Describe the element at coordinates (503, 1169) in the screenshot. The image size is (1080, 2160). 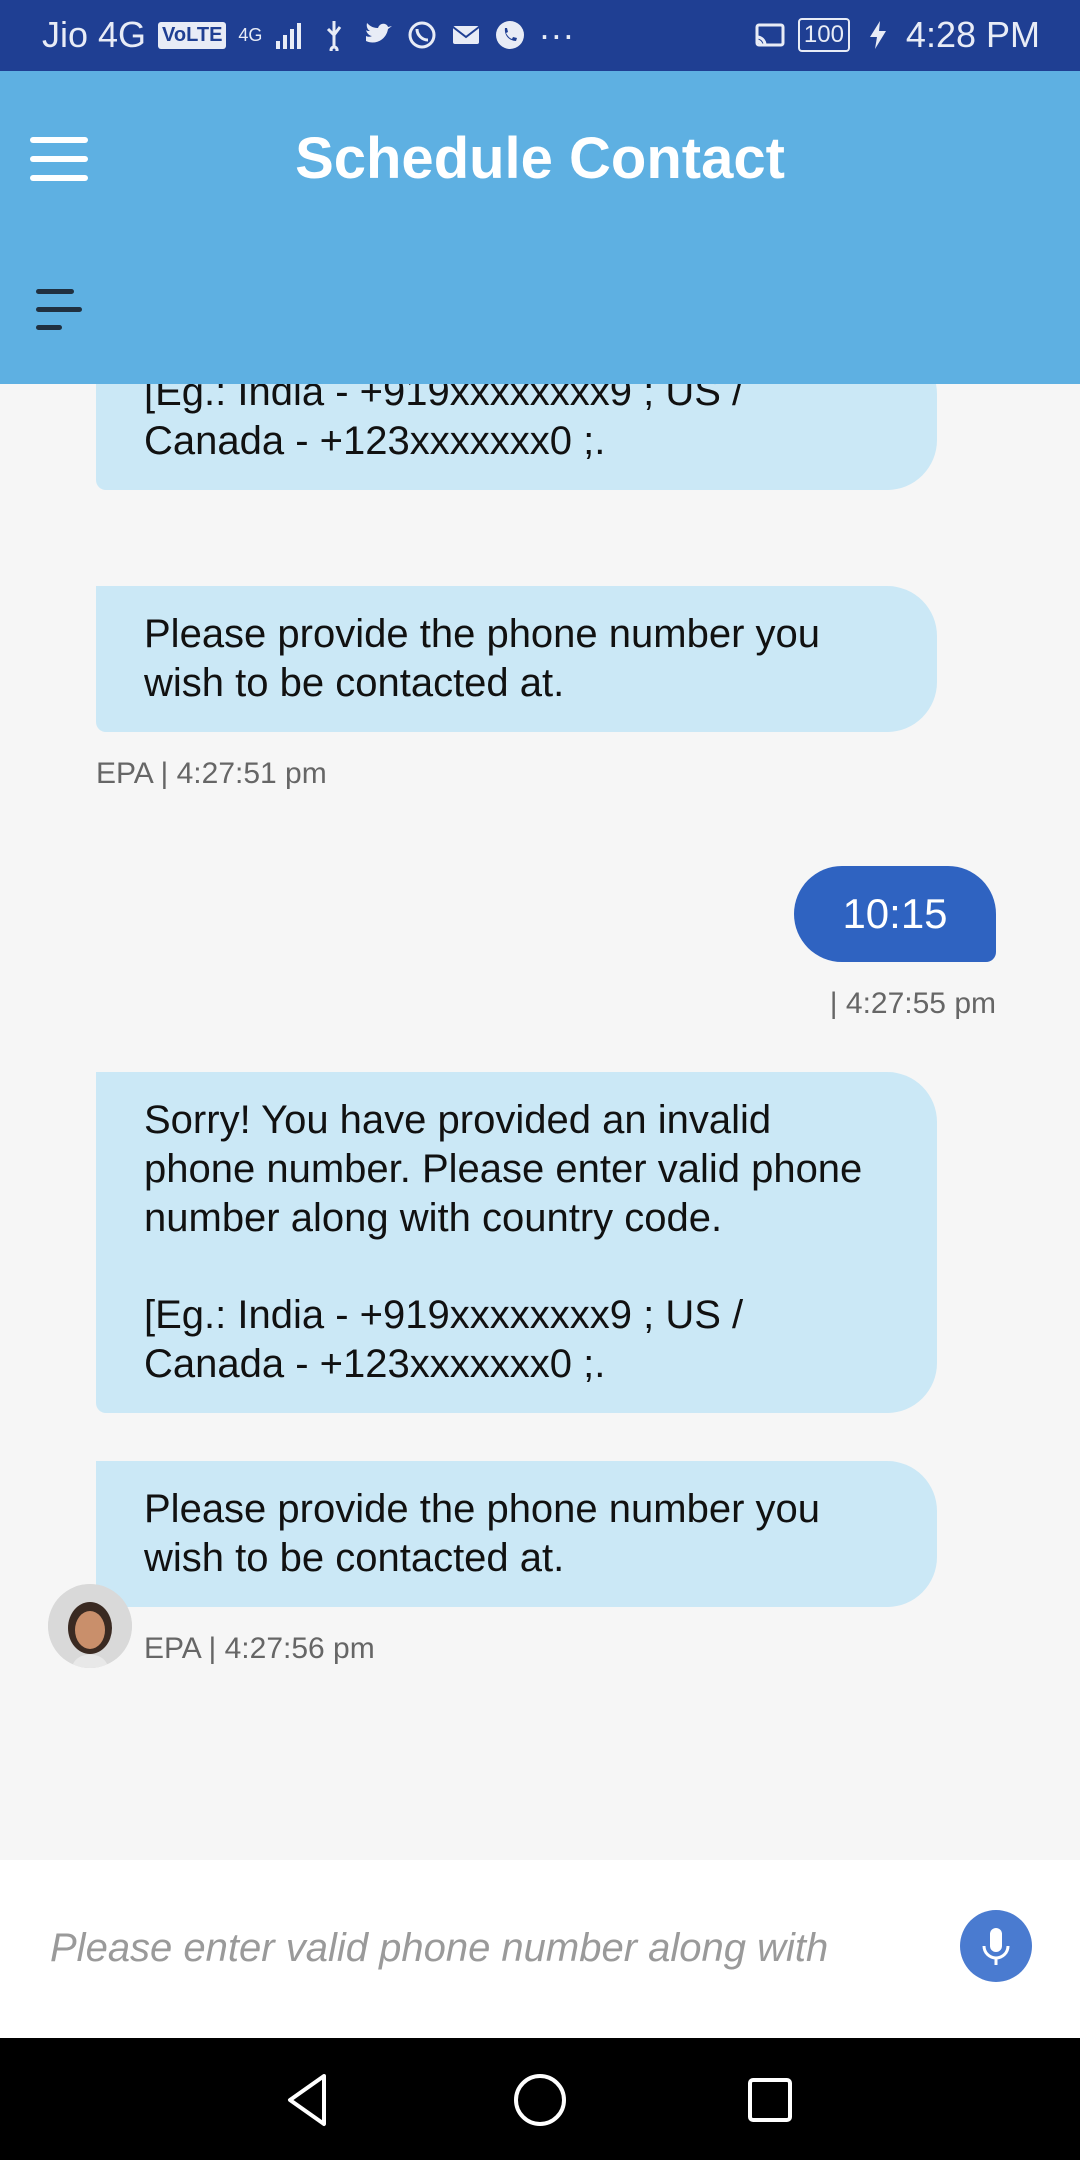
I see `message-text: phone number. Please enter valid phone` at that location.